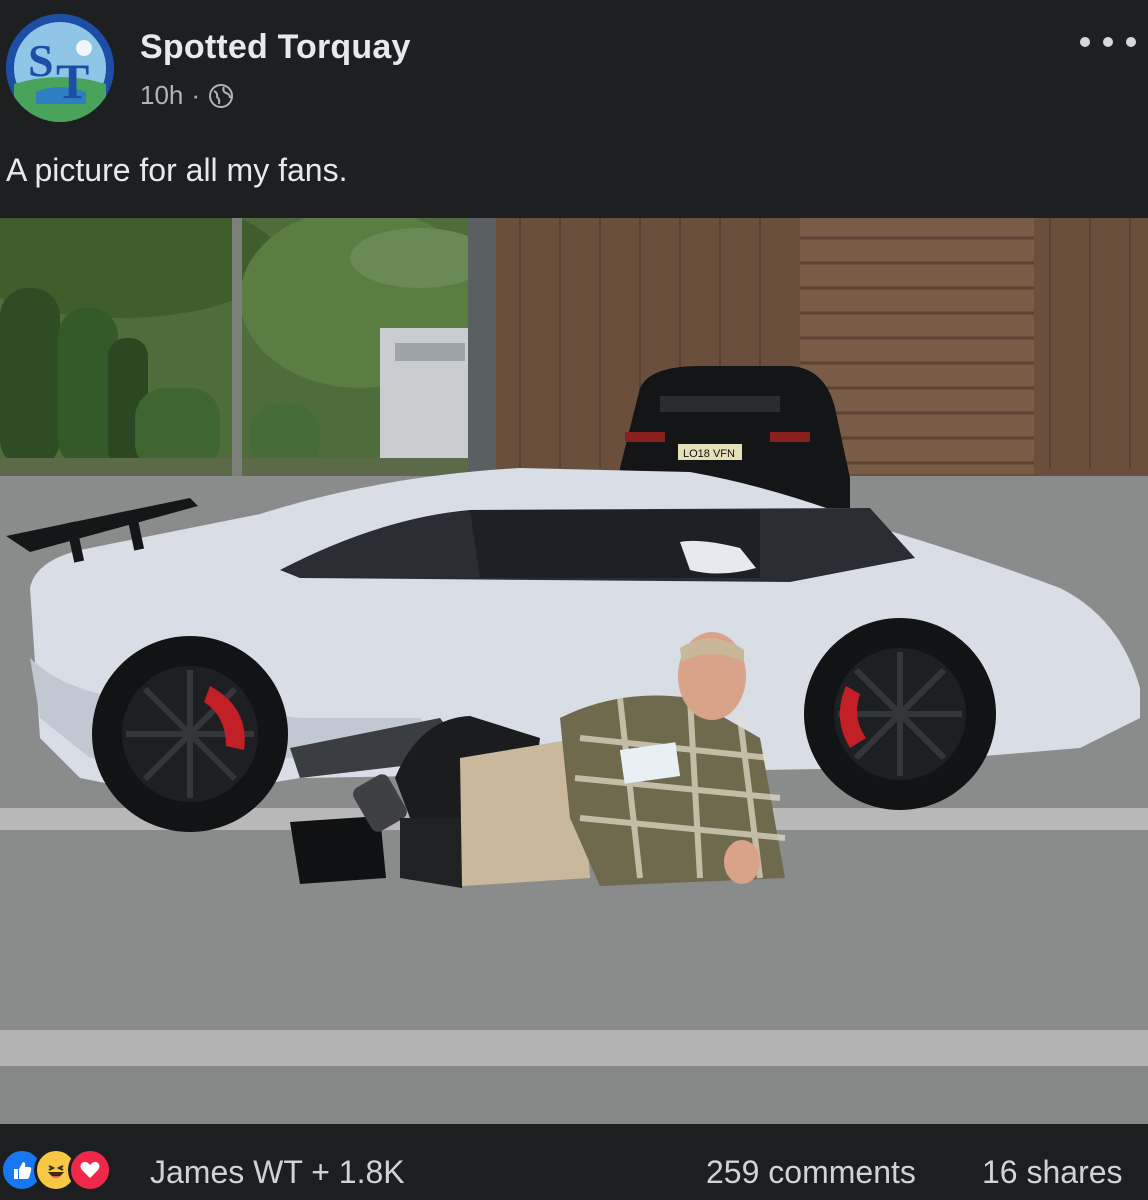 This screenshot has height=1200, width=1148. Describe the element at coordinates (56, 1170) in the screenshot. I see `reaction-icons` at that location.